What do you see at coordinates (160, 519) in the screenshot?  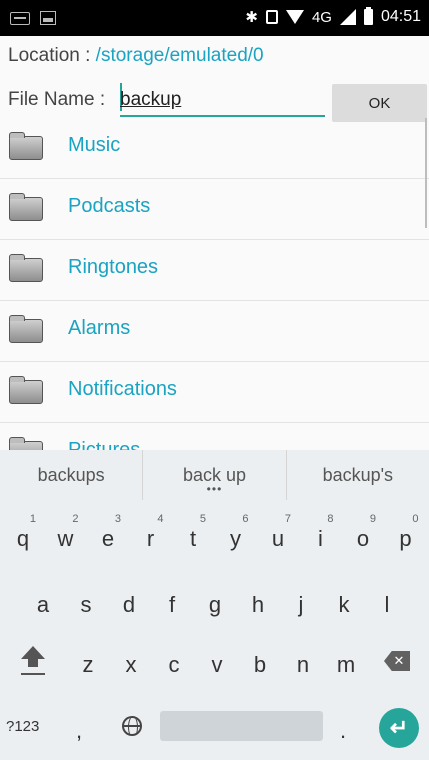 I see `key-hint: 4` at bounding box center [160, 519].